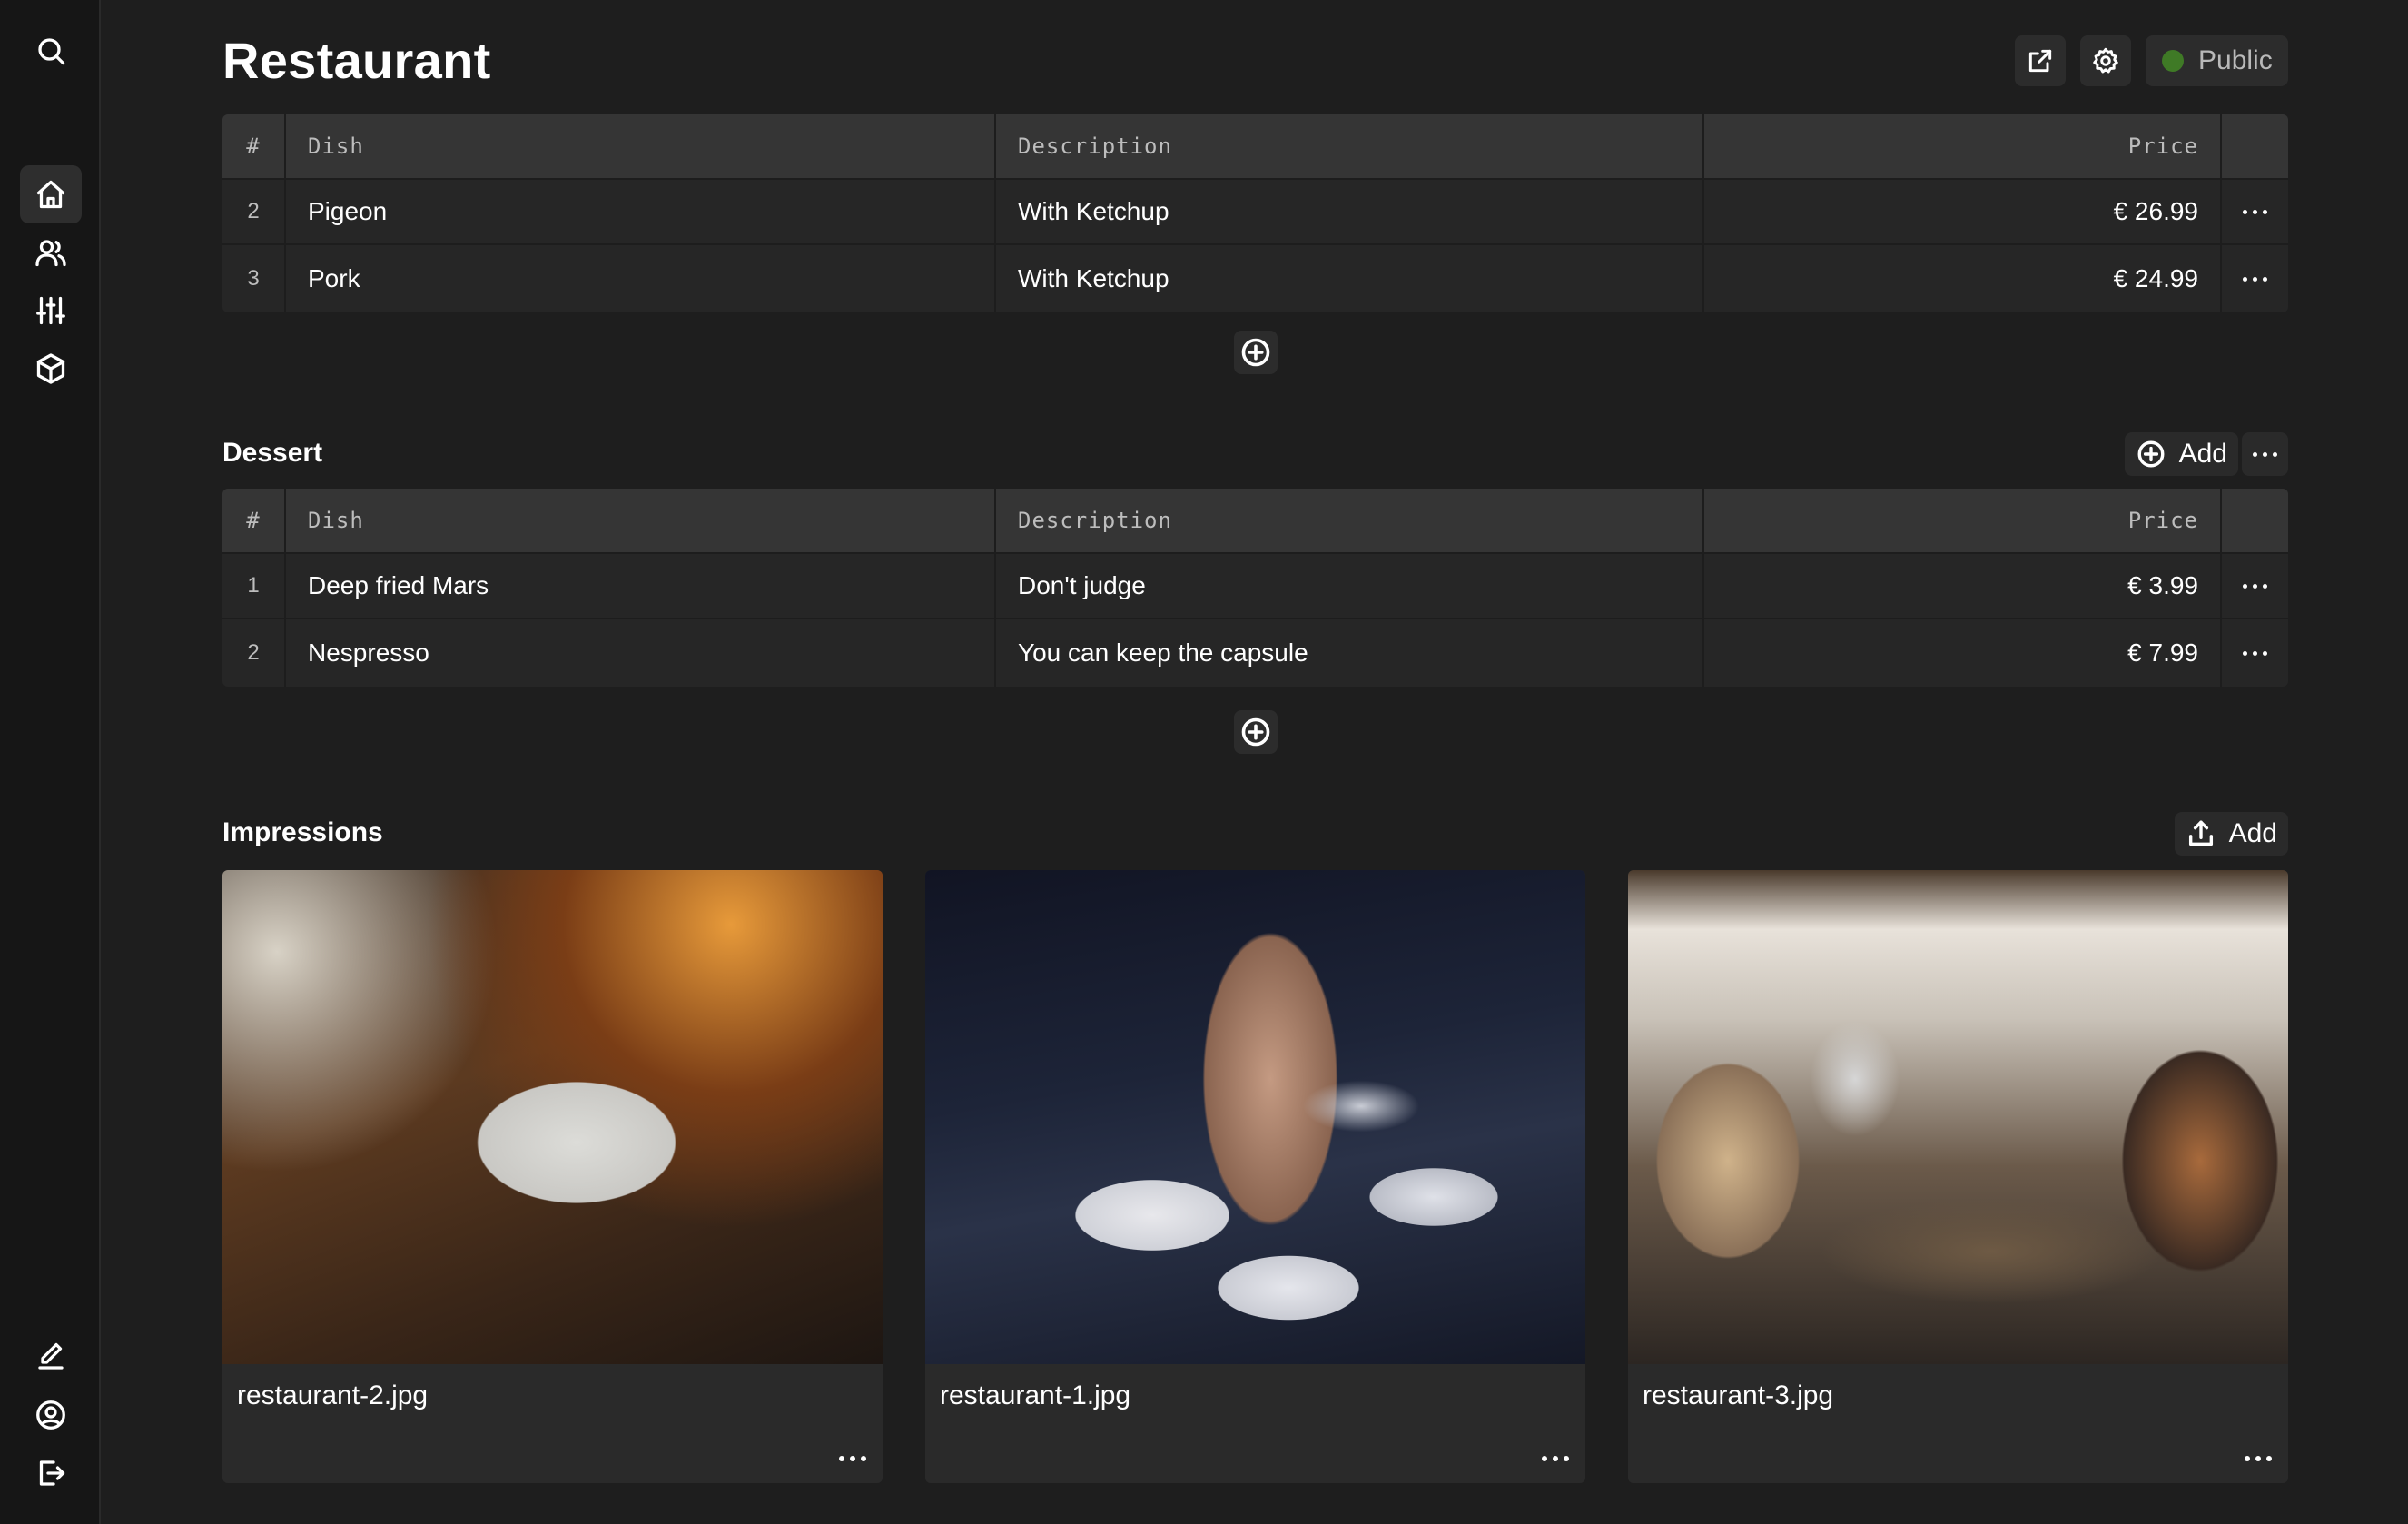  I want to click on edit-icon, so click(51, 1356).